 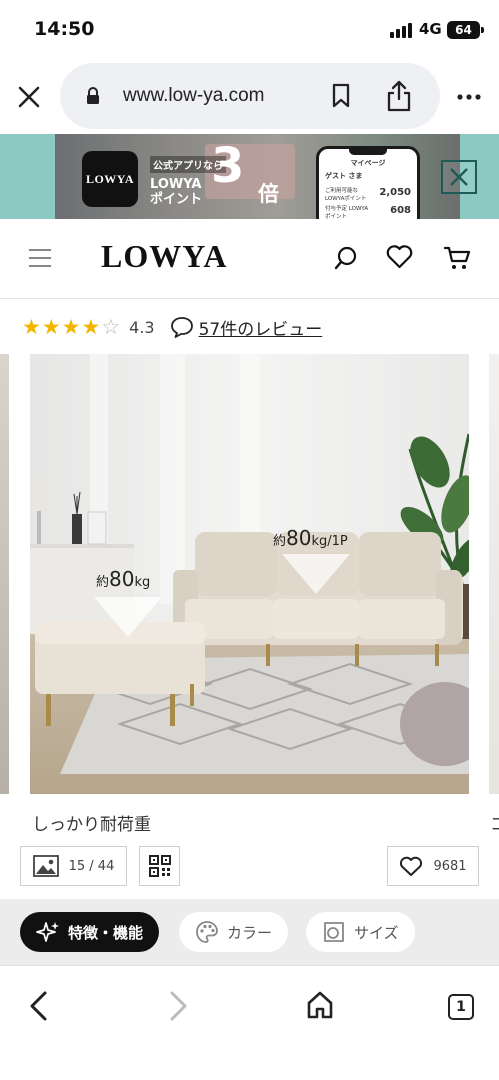 I want to click on more-options-icon, so click(x=469, y=97).